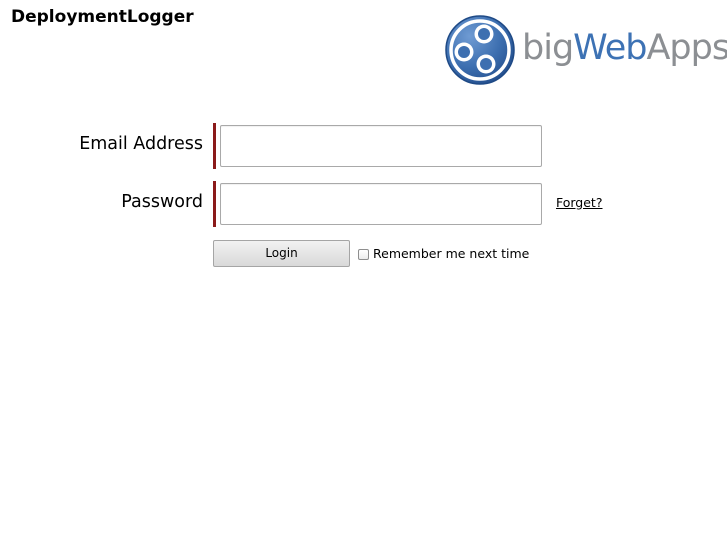 Image resolution: width=727 pixels, height=545 pixels. I want to click on remember-me: Remember me next time, so click(443, 254).